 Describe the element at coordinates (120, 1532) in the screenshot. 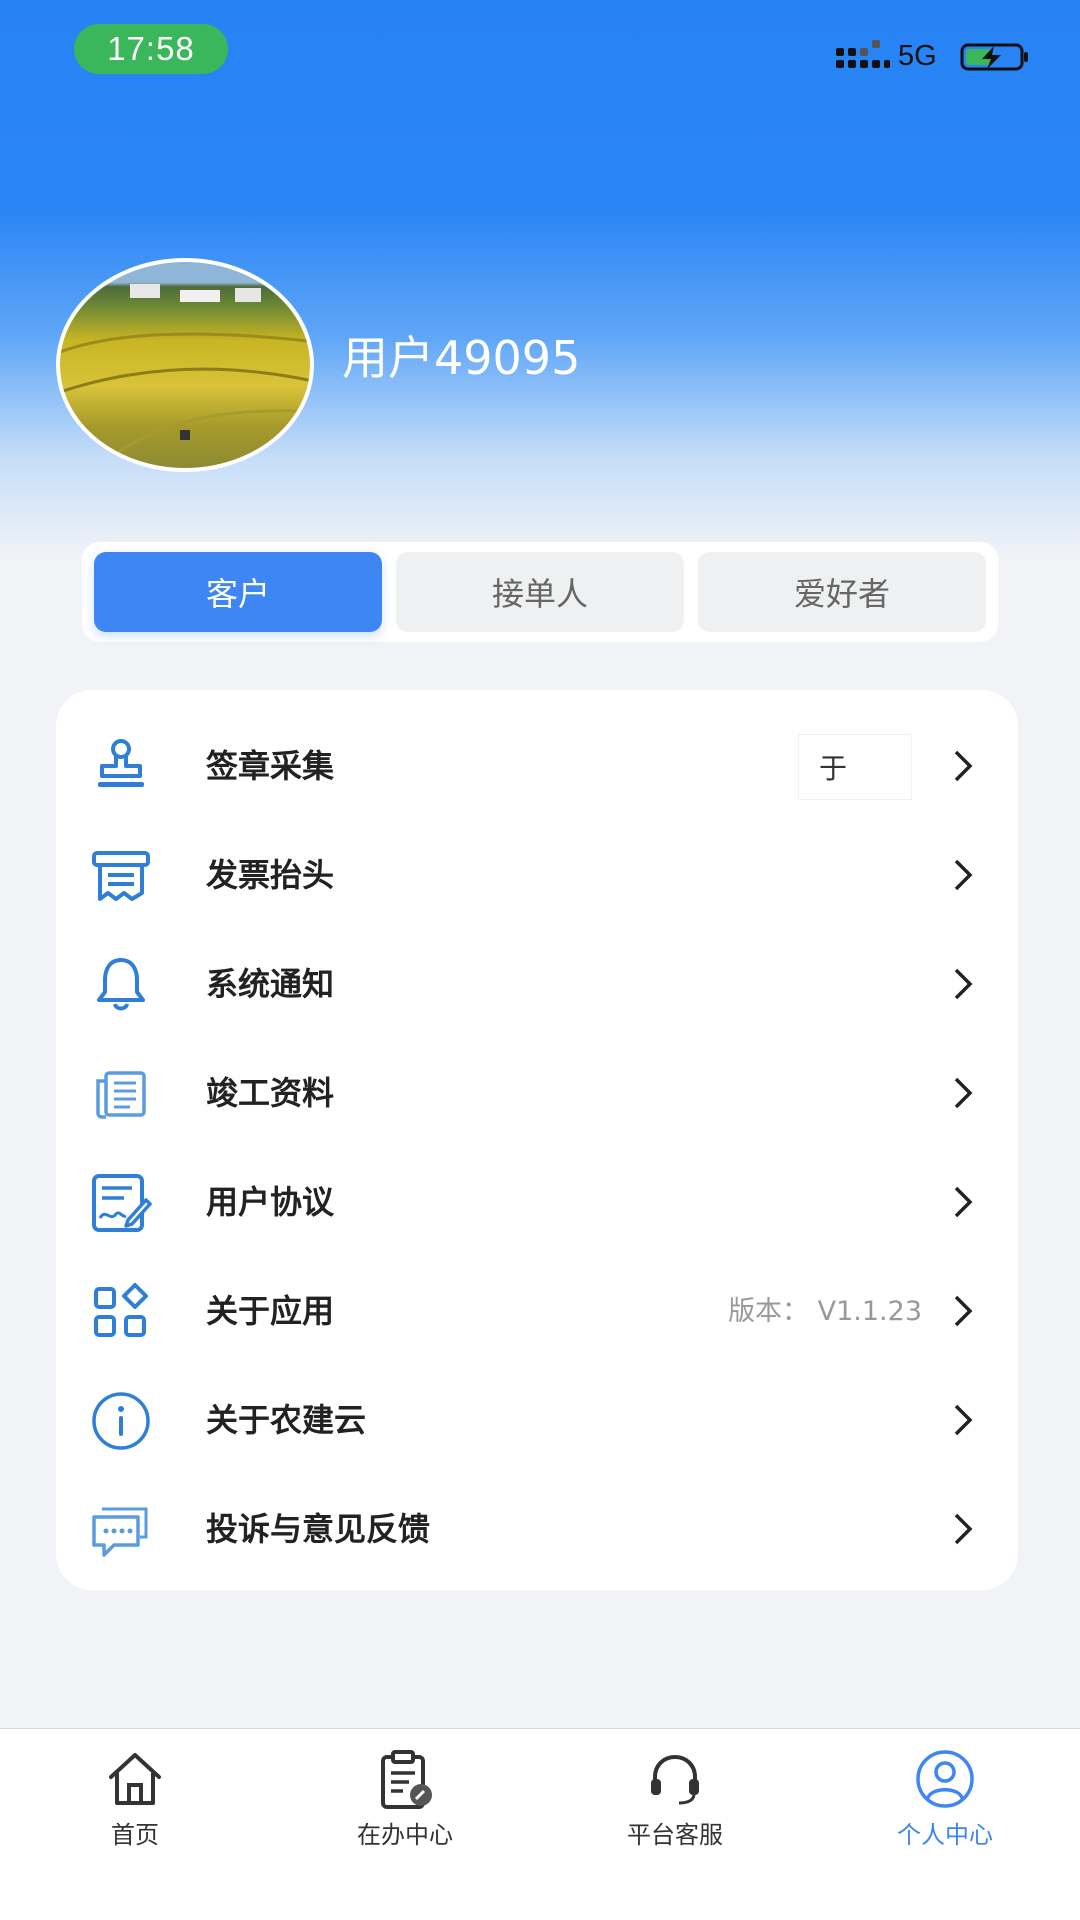

I see `feedback-icon` at that location.